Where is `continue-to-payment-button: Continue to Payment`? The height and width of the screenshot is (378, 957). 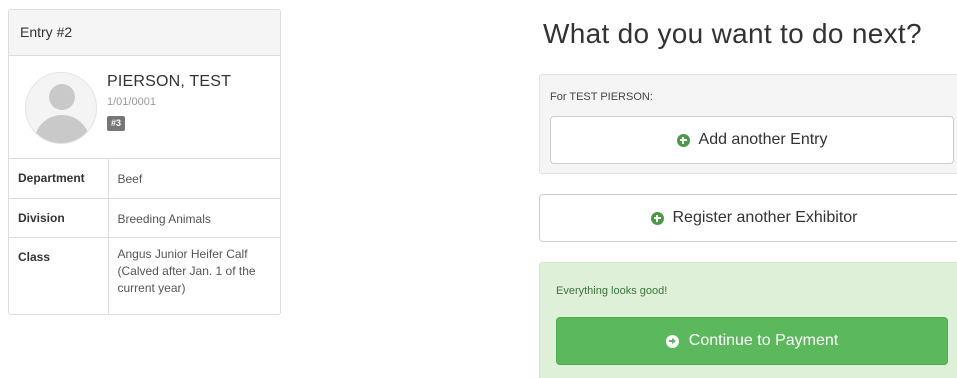
continue-to-payment-button: Continue to Payment is located at coordinates (752, 341).